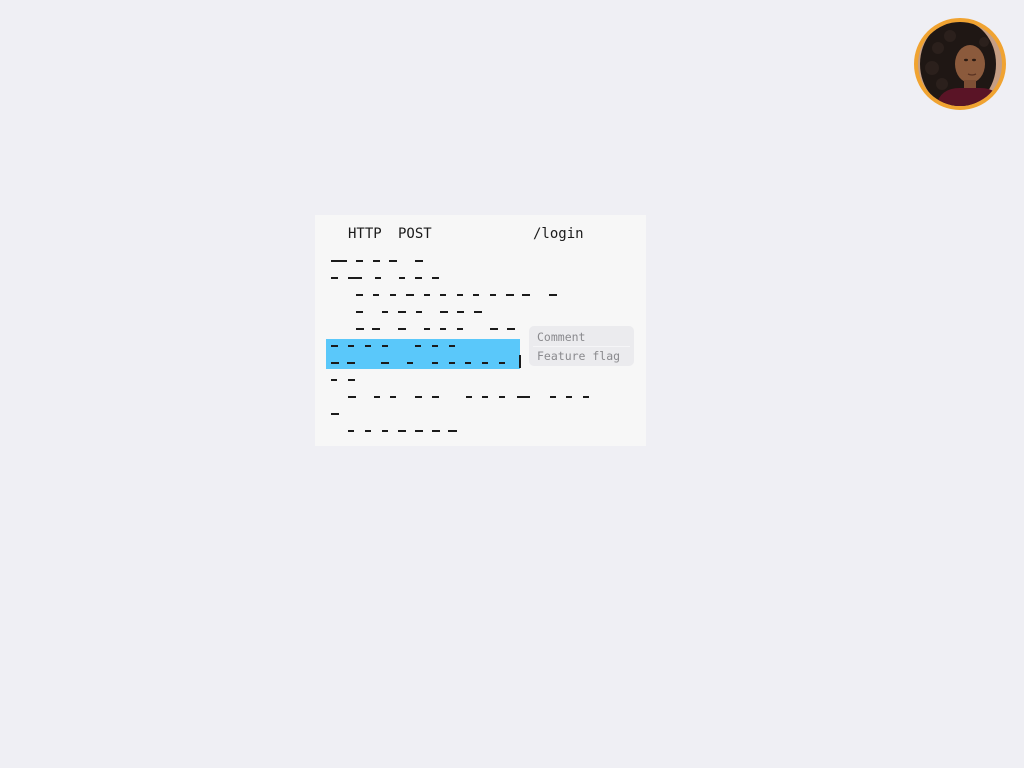 Image resolution: width=1024 pixels, height=768 pixels. What do you see at coordinates (365, 234) in the screenshot?
I see `request-protocol: HTTP` at bounding box center [365, 234].